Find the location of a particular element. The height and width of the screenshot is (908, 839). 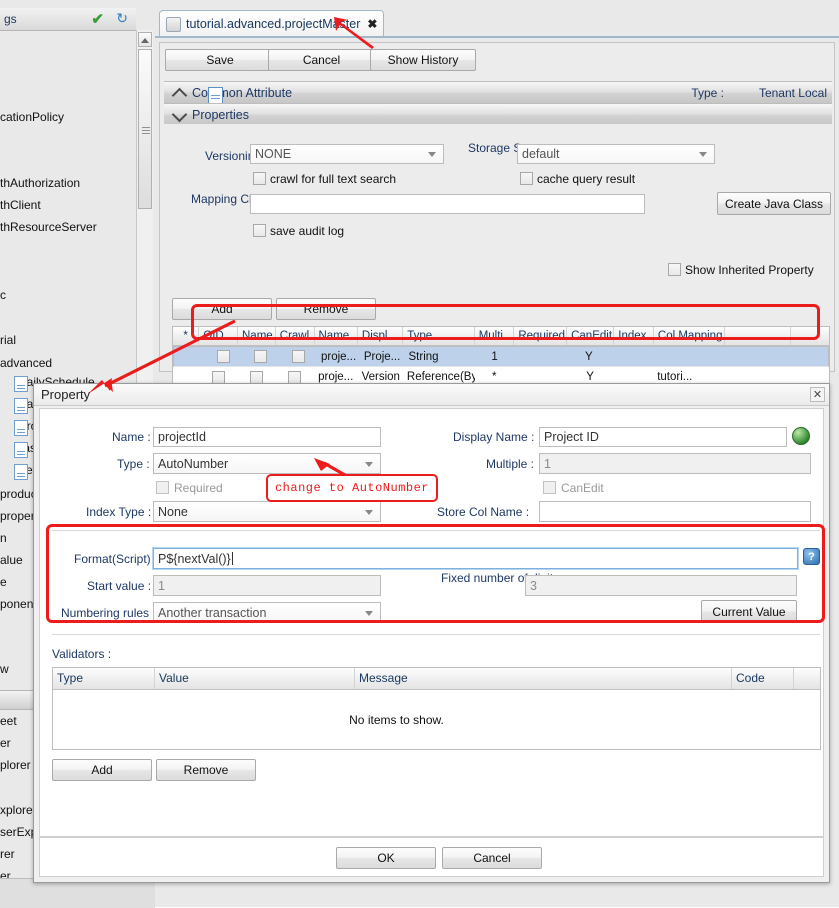

sidebar-item: c is located at coordinates (3, 295).